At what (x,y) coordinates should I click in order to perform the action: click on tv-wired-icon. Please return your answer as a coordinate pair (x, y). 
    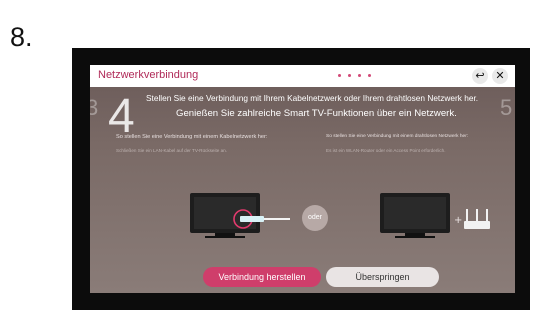
    Looking at the image, I should click on (225, 215).